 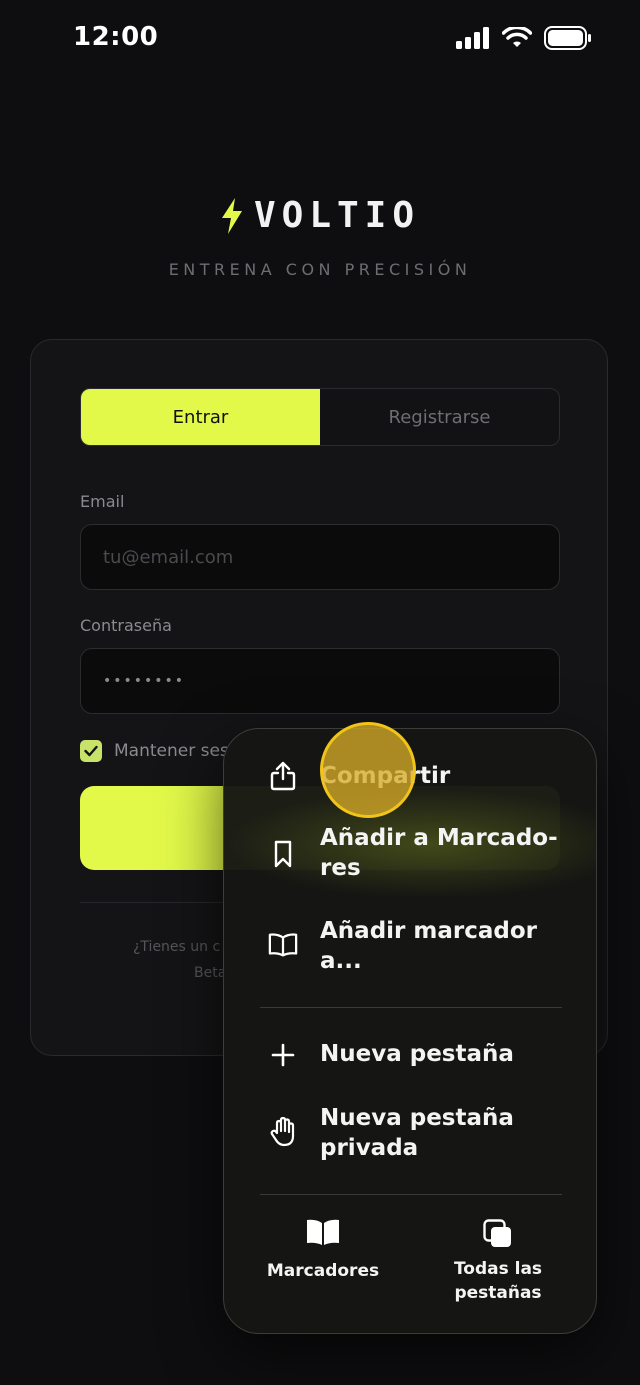 What do you see at coordinates (320, 237) in the screenshot?
I see `brand-header: VOLTIO ENTRENA CON PRECISIÓN` at bounding box center [320, 237].